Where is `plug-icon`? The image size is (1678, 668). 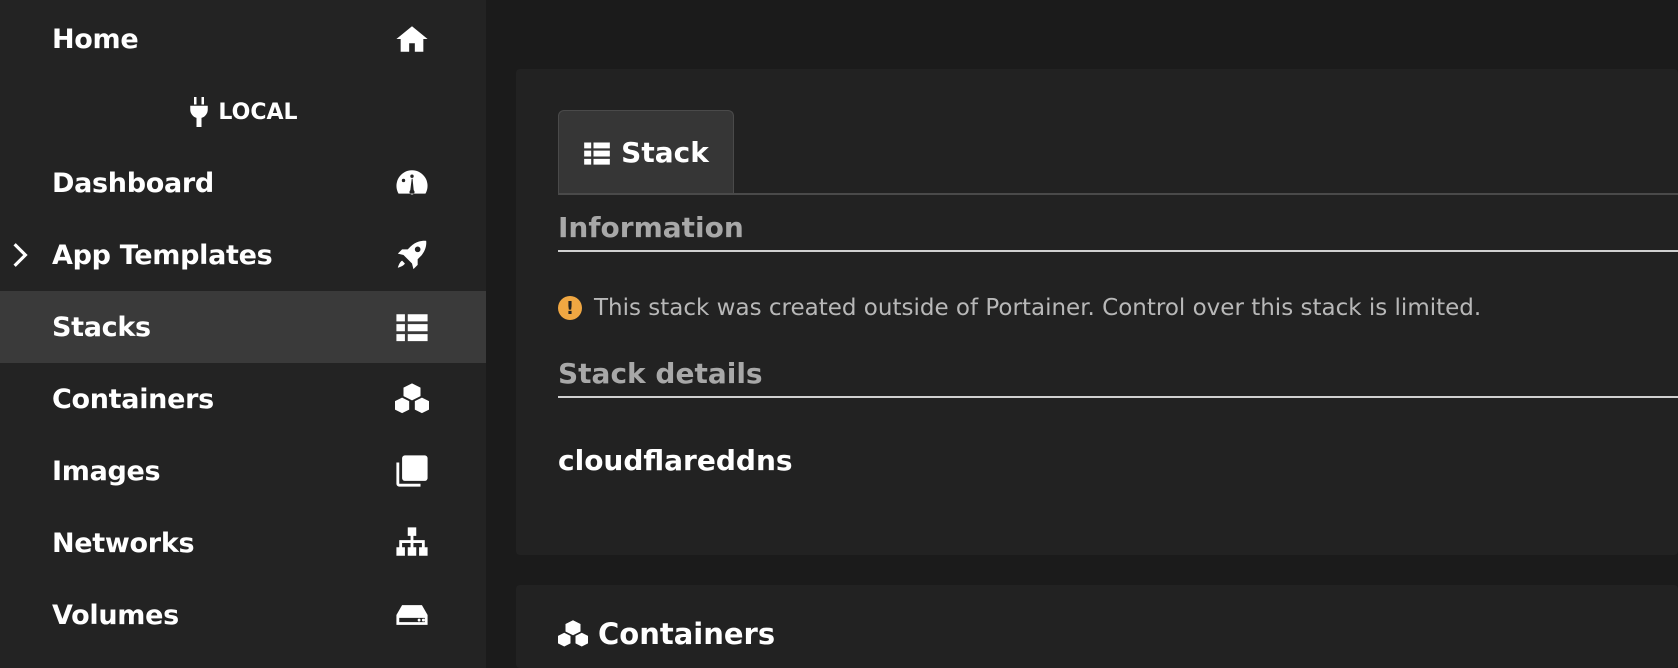 plug-icon is located at coordinates (199, 112).